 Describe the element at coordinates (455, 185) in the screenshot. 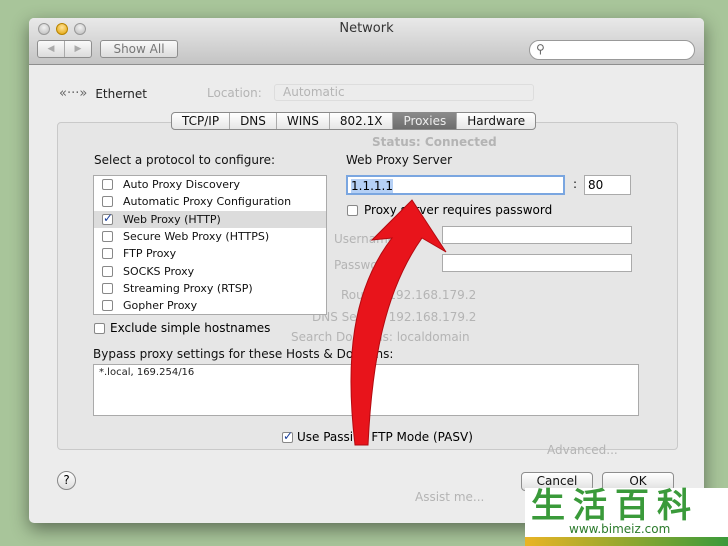

I see `proxy-server-input: 1.1.1.1` at that location.